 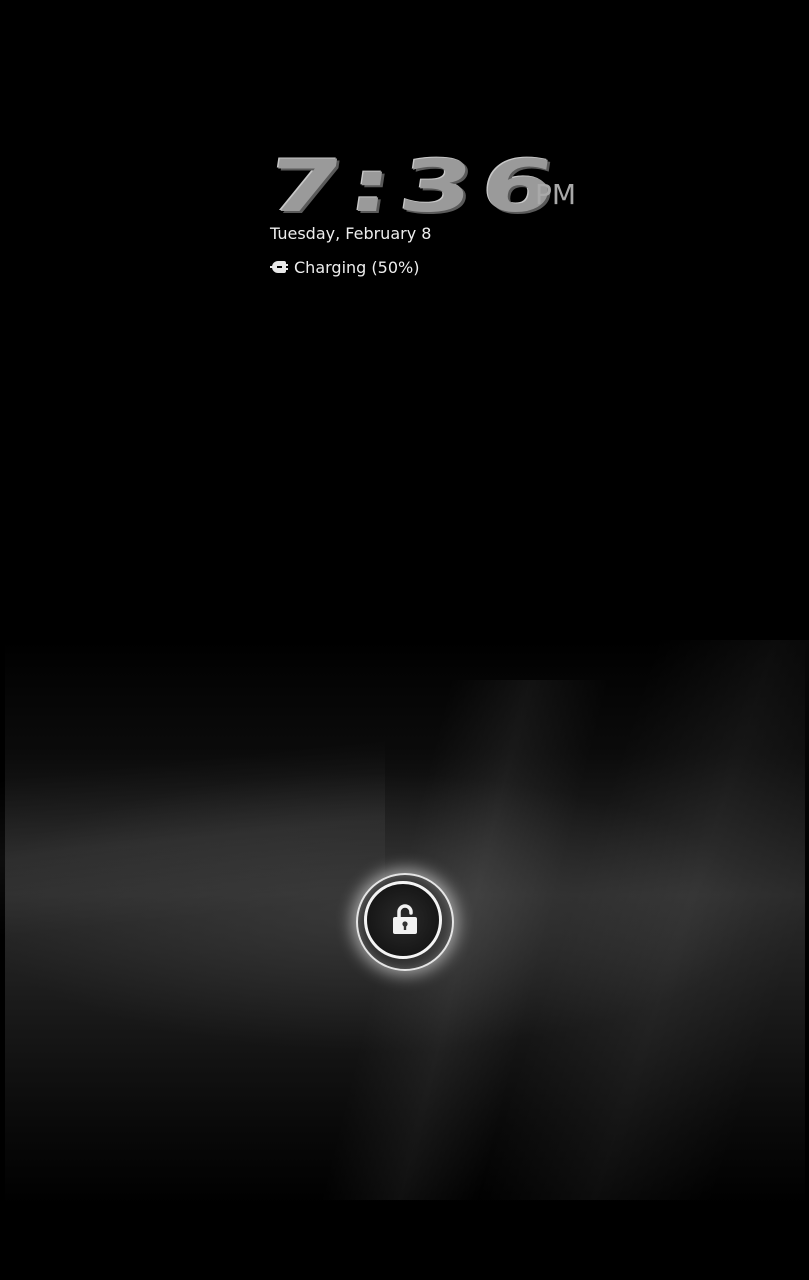 I want to click on clock-ampm: PM, so click(x=556, y=194).